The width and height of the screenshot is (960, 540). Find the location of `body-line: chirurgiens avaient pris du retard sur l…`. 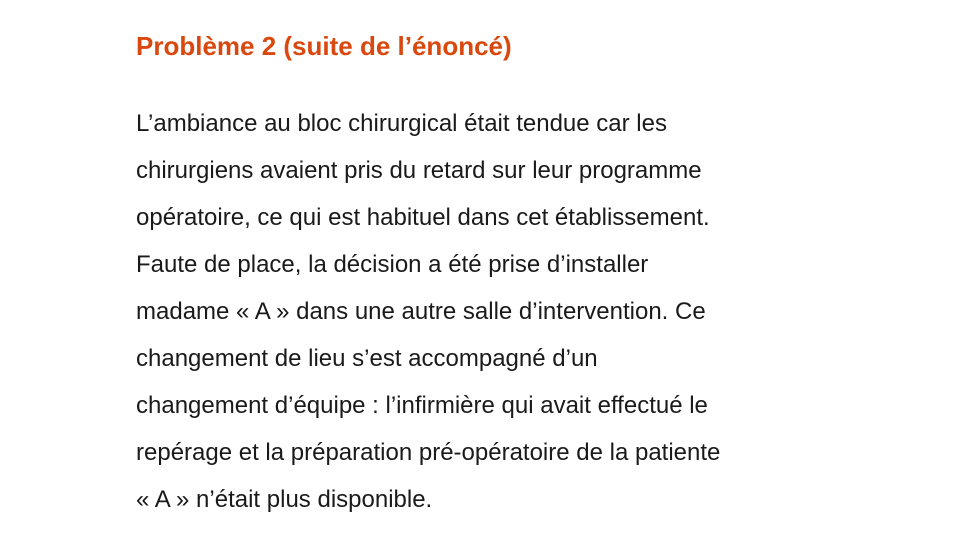

body-line: chirurgiens avaient pris du retard sur l… is located at coordinates (419, 170).